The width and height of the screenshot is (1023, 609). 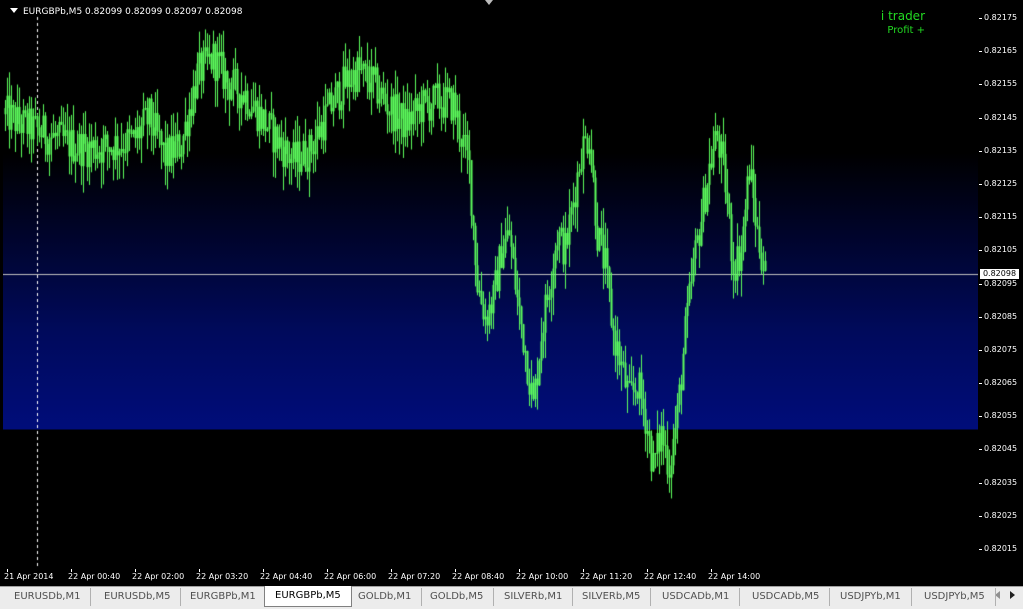 What do you see at coordinates (542, 576) in the screenshot?
I see `time-tick-label: 22 Apr 10:00` at bounding box center [542, 576].